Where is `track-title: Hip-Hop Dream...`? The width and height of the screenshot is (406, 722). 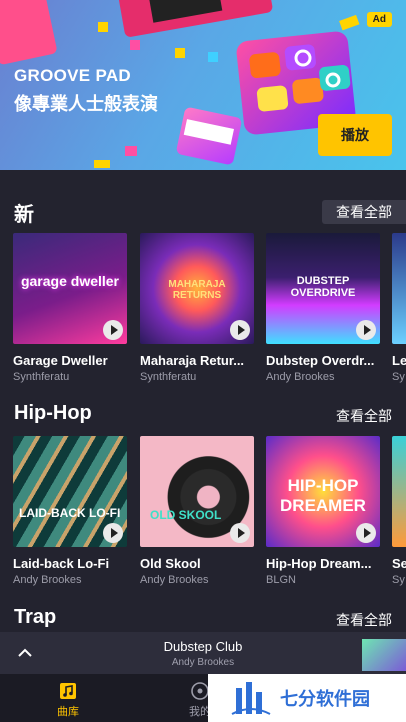 track-title: Hip-Hop Dream... is located at coordinates (319, 563).